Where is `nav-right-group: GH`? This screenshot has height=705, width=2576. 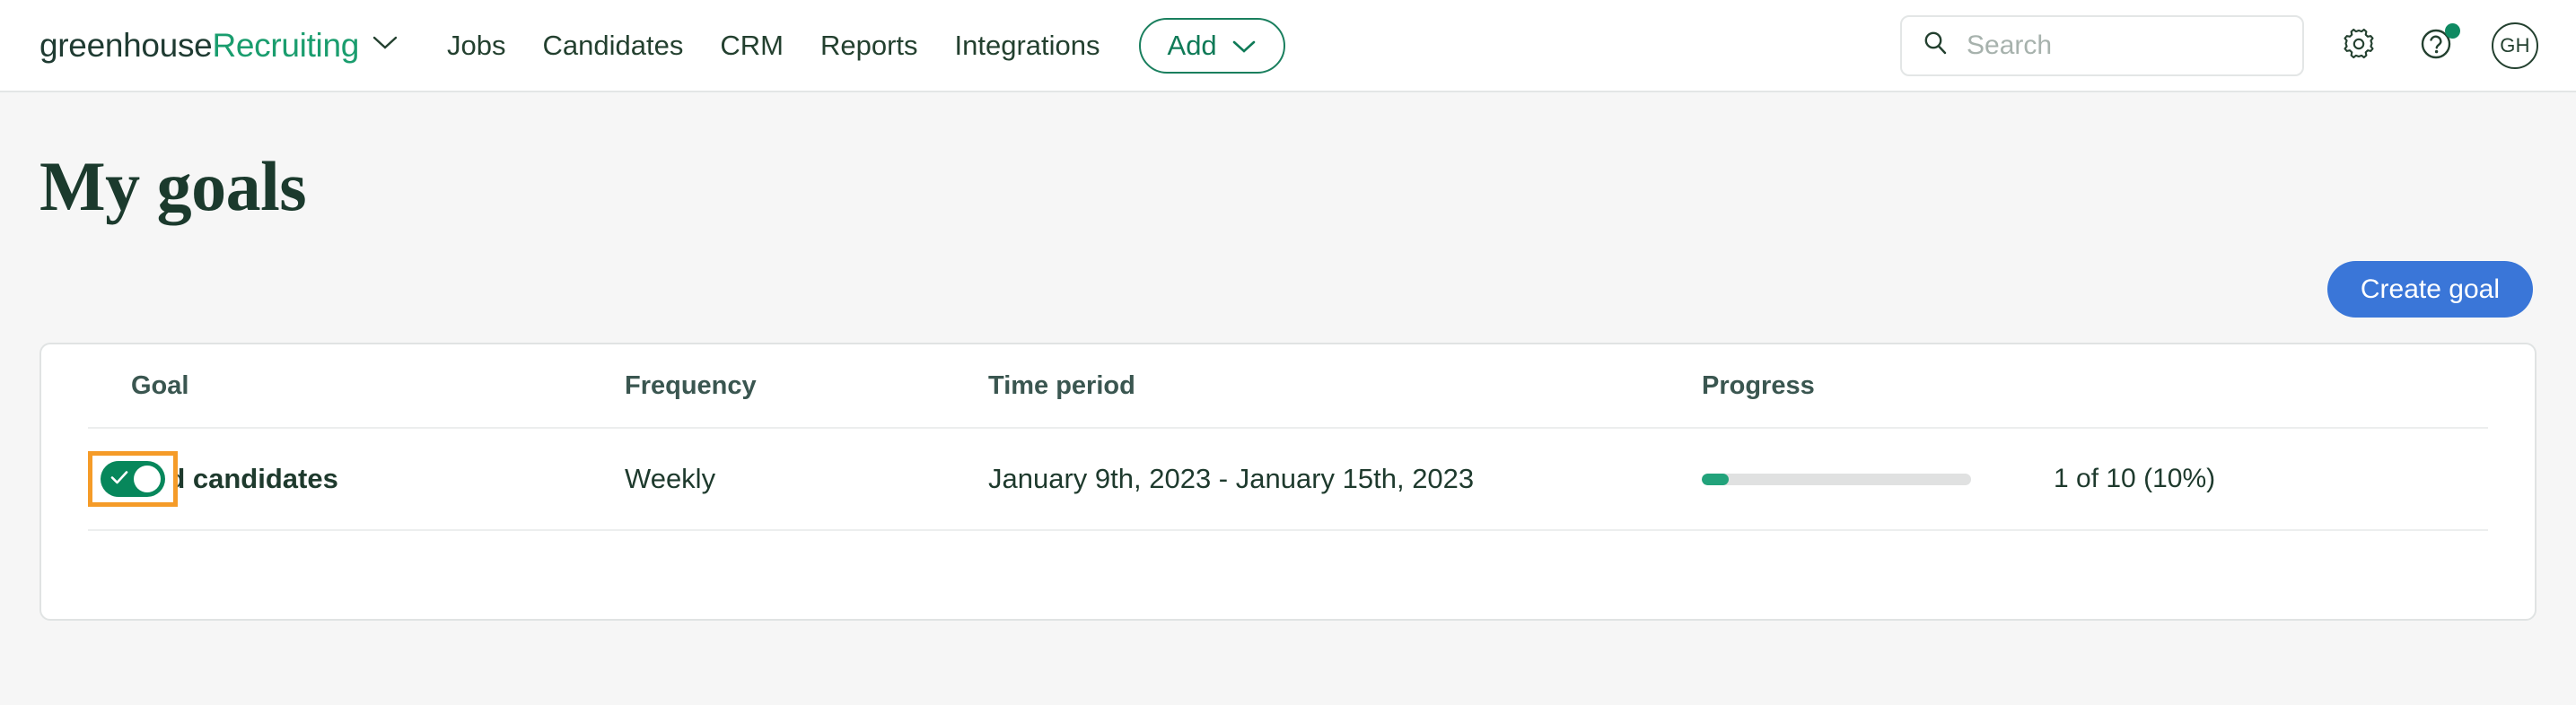 nav-right-group: GH is located at coordinates (2219, 45).